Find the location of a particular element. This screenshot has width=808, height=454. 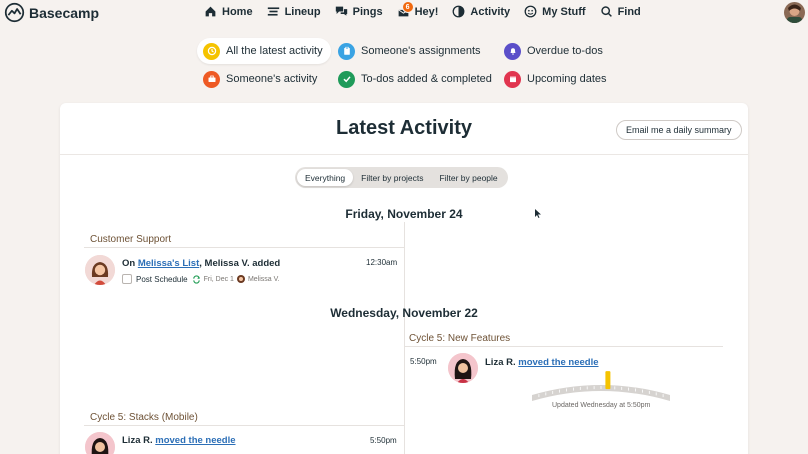

melissa-avatar-image is located at coordinates (100, 270).